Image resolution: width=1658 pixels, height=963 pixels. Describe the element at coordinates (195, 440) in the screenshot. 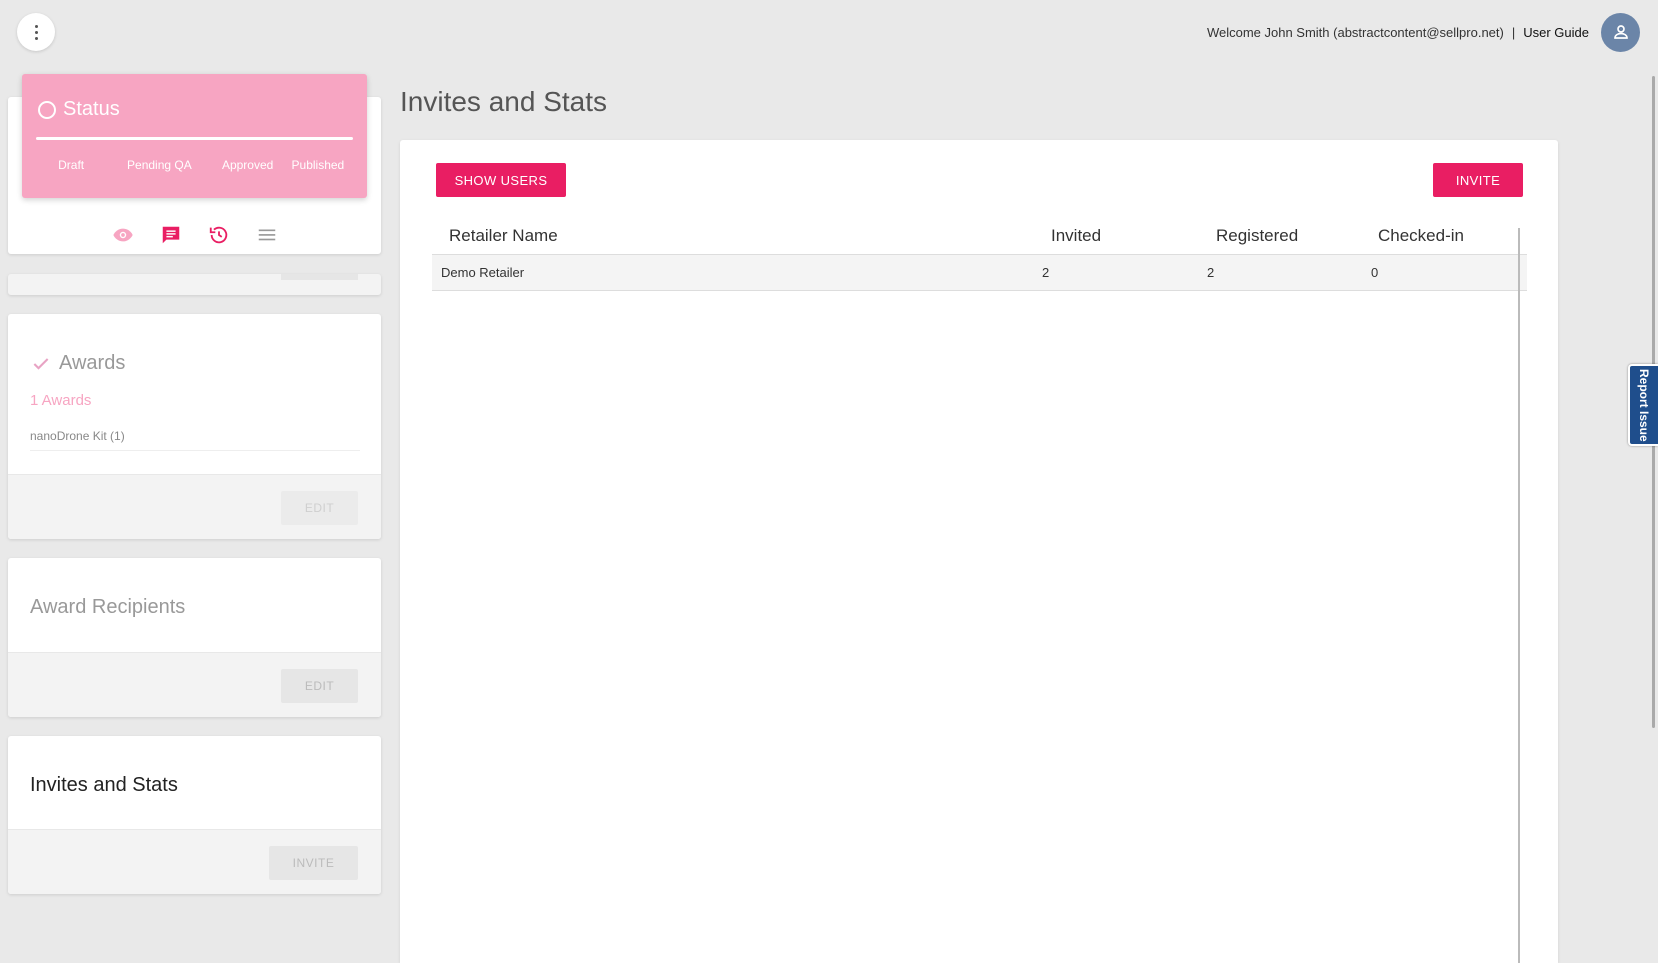

I see `award-item: nanoDrone Kit (1)` at that location.